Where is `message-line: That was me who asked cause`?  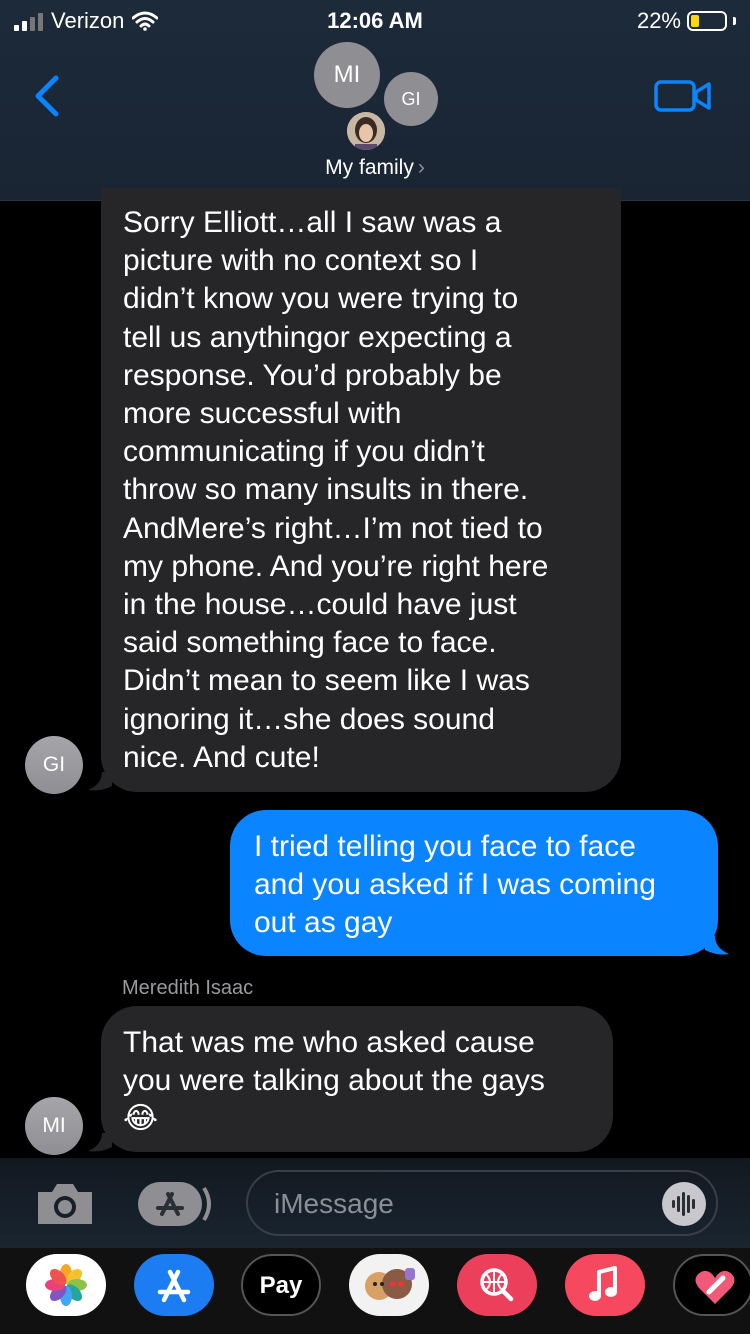
message-line: That was me who asked cause is located at coordinates (329, 1042).